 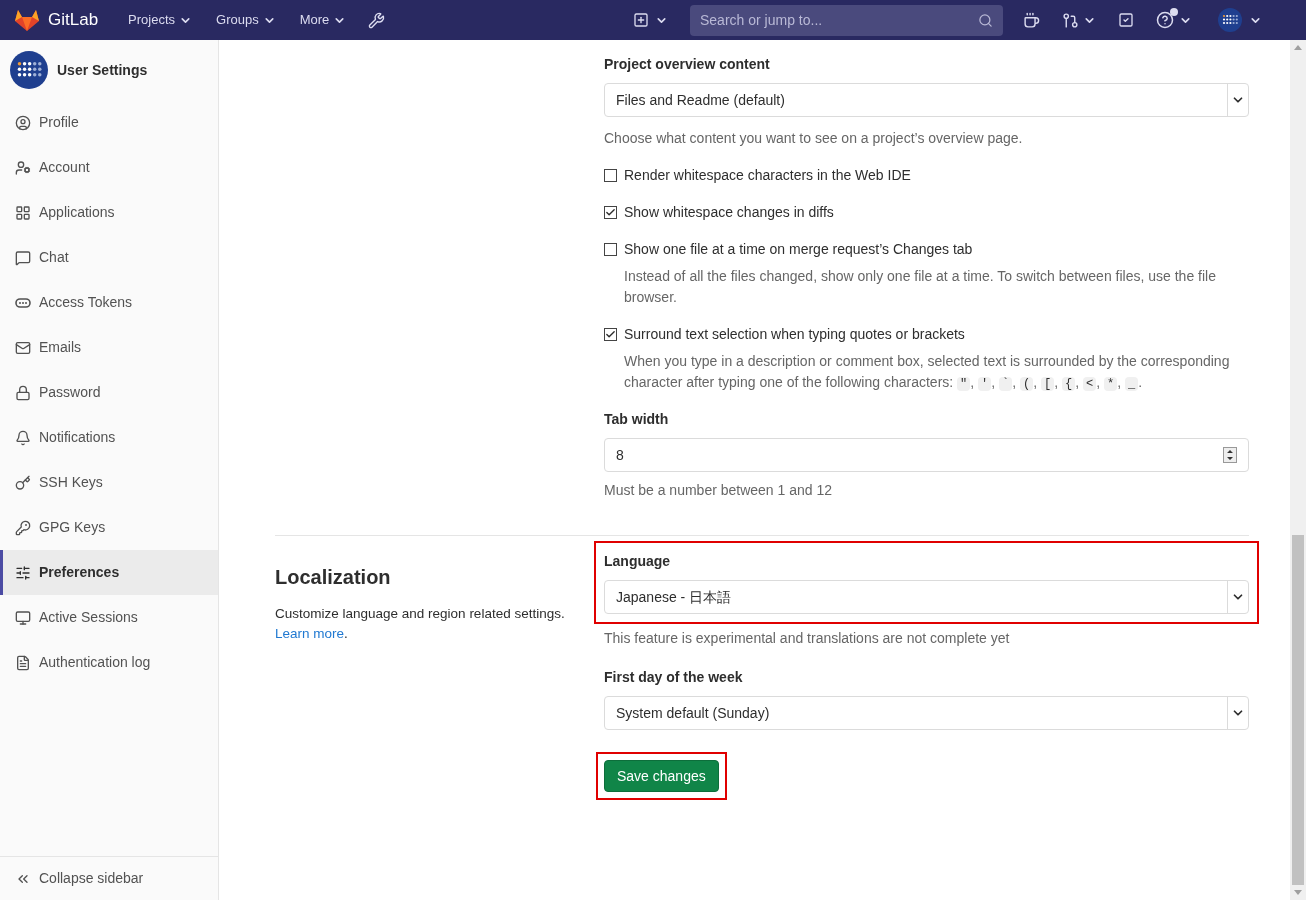 What do you see at coordinates (109, 662) in the screenshot?
I see `sidebar-item: Authentication log` at bounding box center [109, 662].